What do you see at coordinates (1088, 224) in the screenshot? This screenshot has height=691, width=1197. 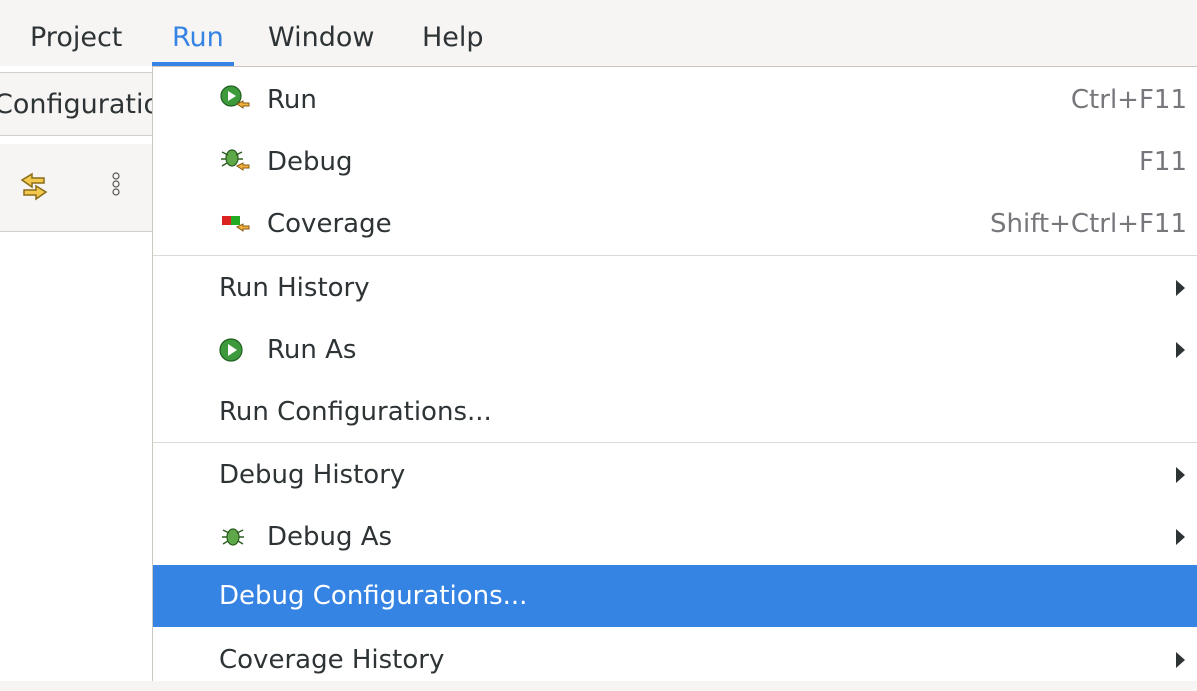 I see `shortcut-text: Shift+Ctrl+F11` at bounding box center [1088, 224].